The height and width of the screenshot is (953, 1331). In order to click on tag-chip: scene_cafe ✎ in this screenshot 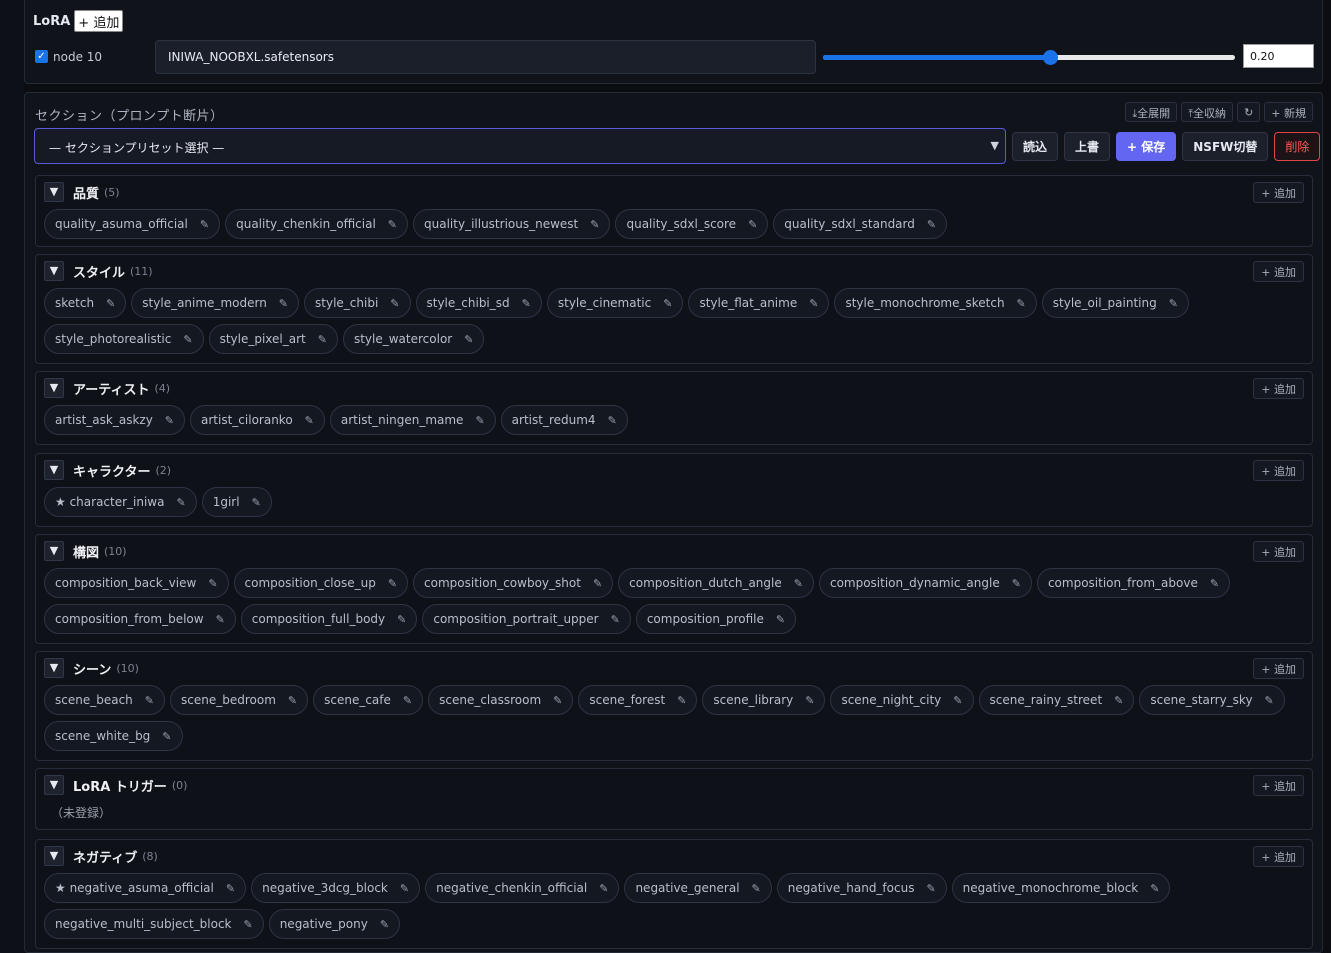, I will do `click(368, 700)`.